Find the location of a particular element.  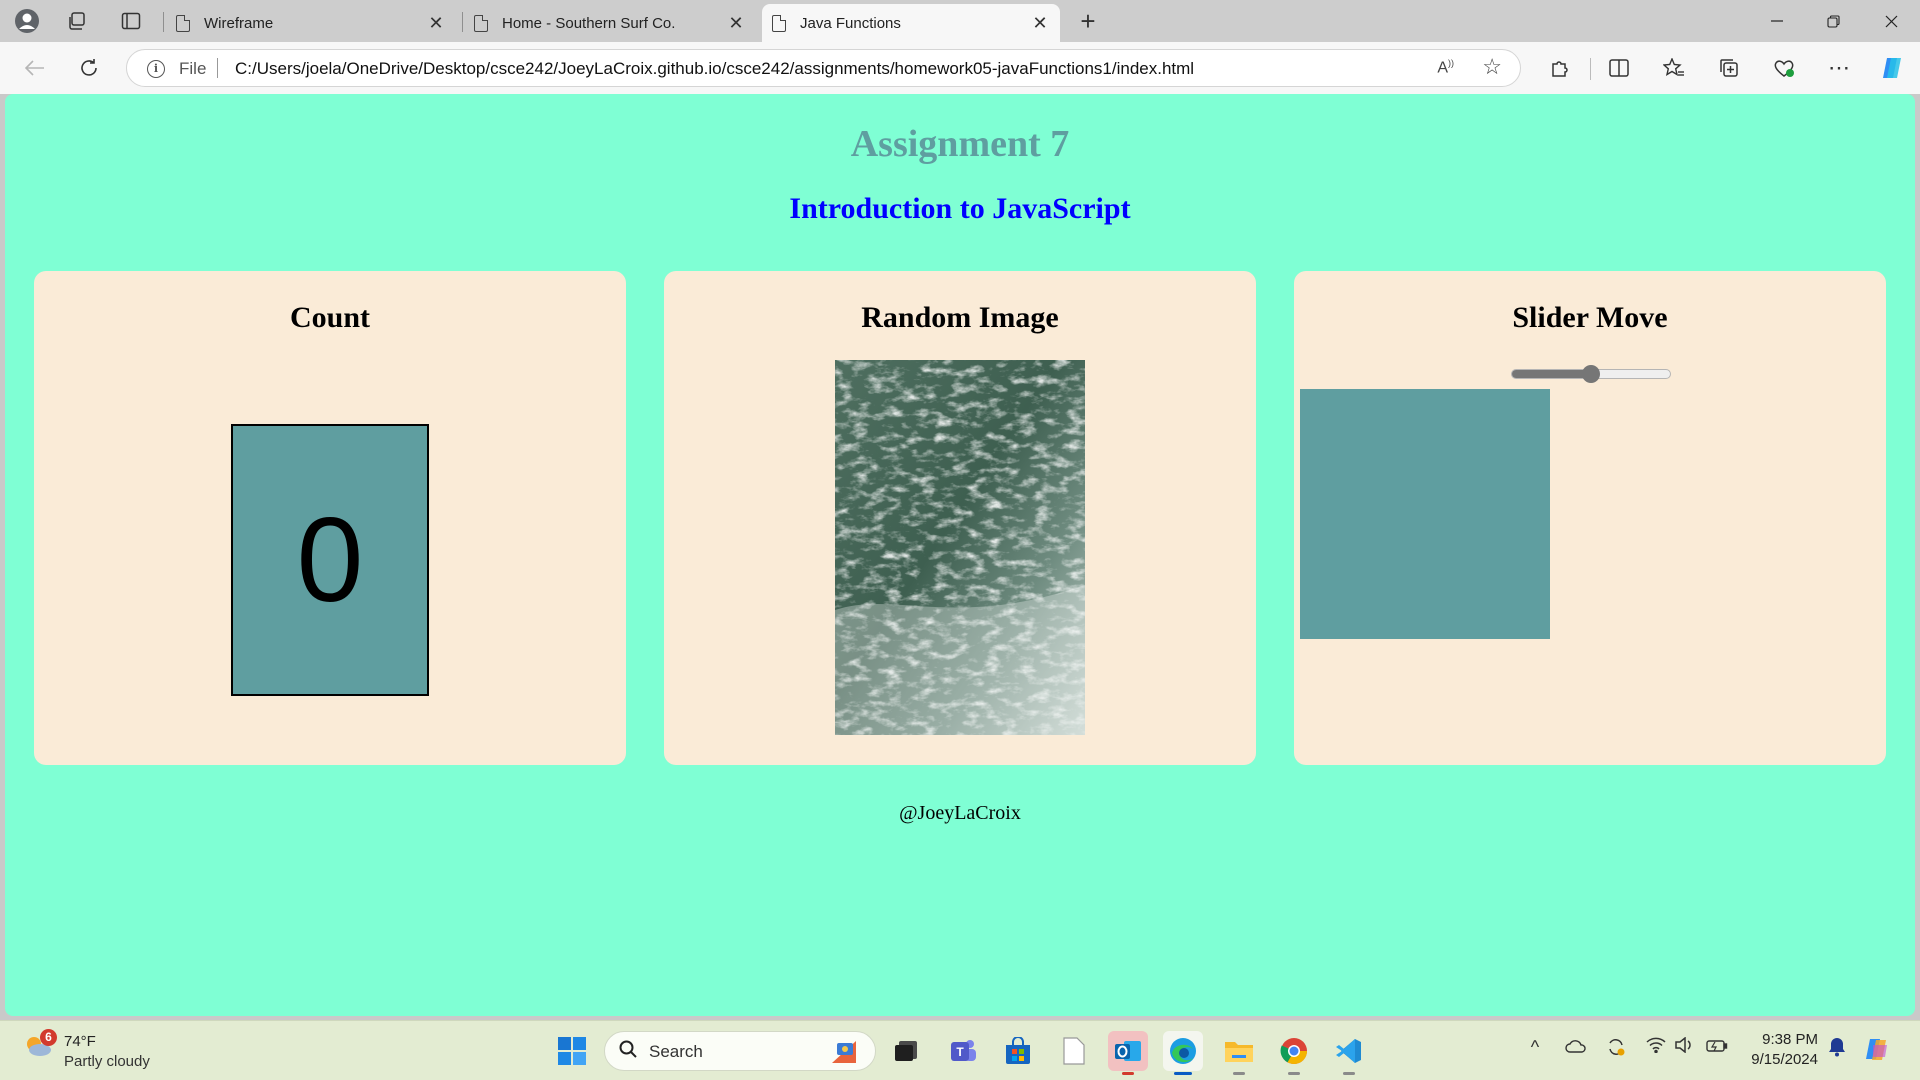

weather-widget: 6 74°F Partly cloudy is located at coordinates (95, 1051).